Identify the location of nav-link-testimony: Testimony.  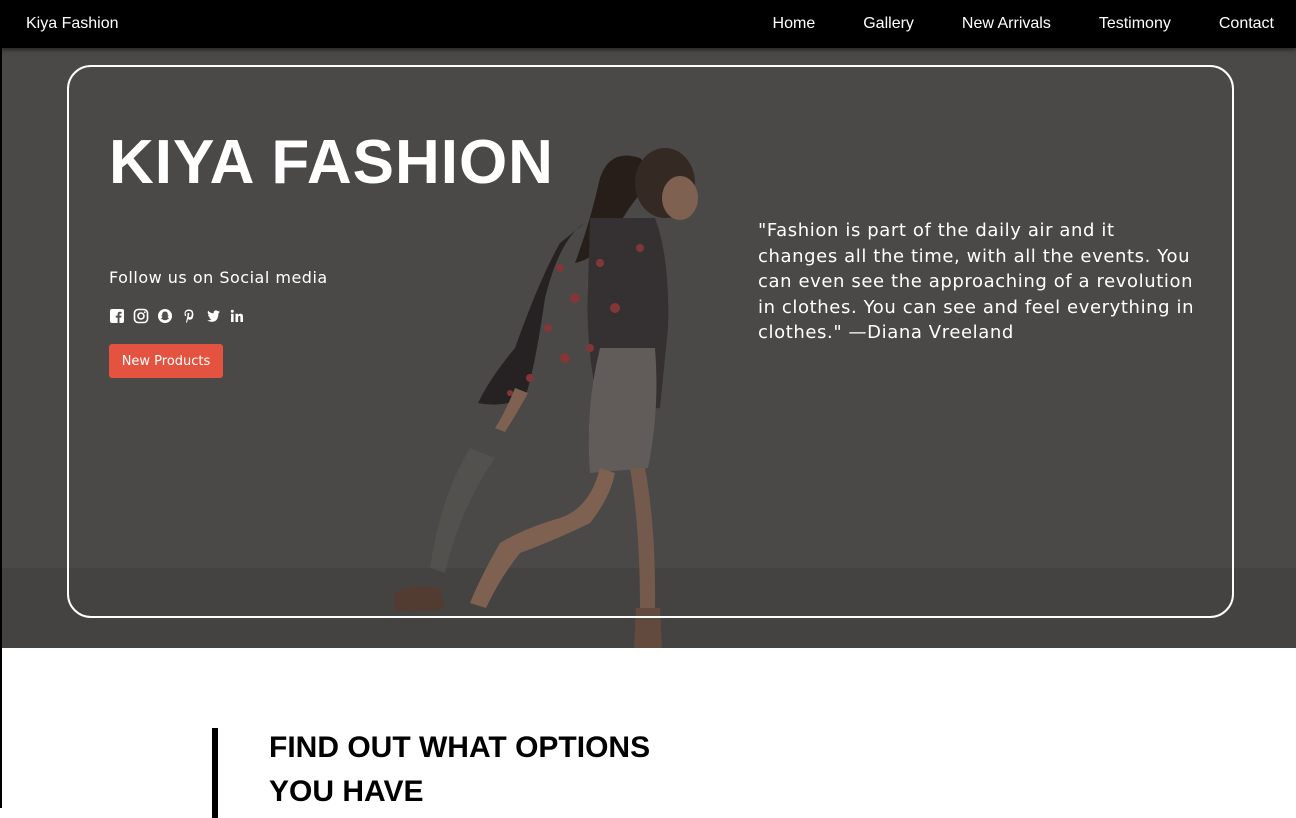
(1135, 24).